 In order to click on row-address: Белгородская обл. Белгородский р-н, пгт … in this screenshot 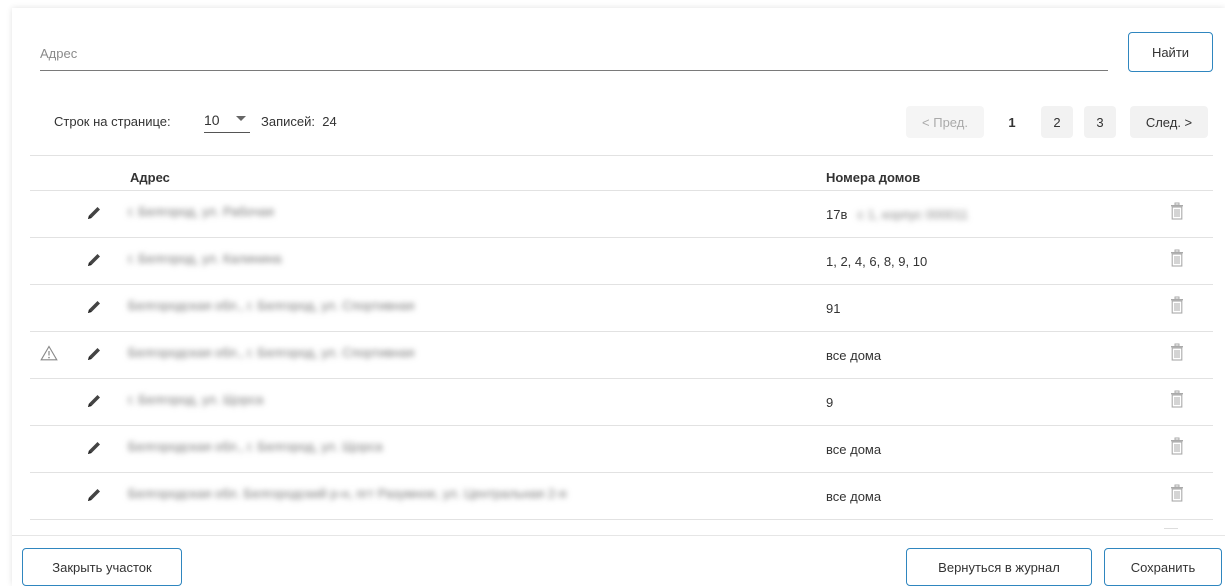, I will do `click(347, 493)`.